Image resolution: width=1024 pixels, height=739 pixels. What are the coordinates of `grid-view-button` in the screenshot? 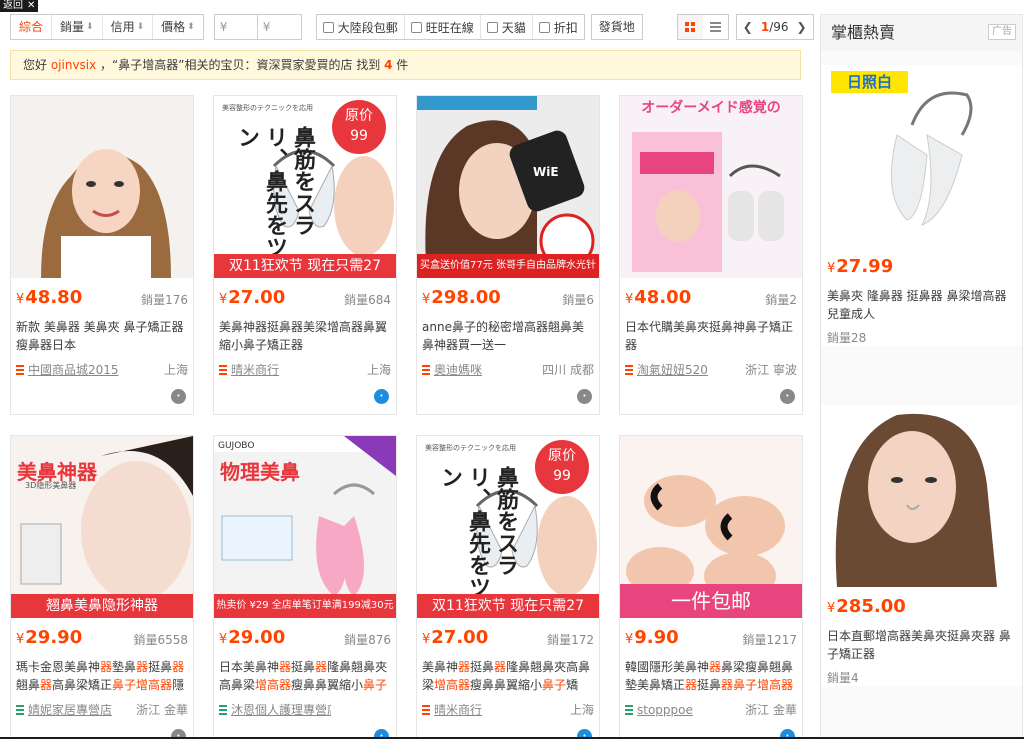 It's located at (690, 27).